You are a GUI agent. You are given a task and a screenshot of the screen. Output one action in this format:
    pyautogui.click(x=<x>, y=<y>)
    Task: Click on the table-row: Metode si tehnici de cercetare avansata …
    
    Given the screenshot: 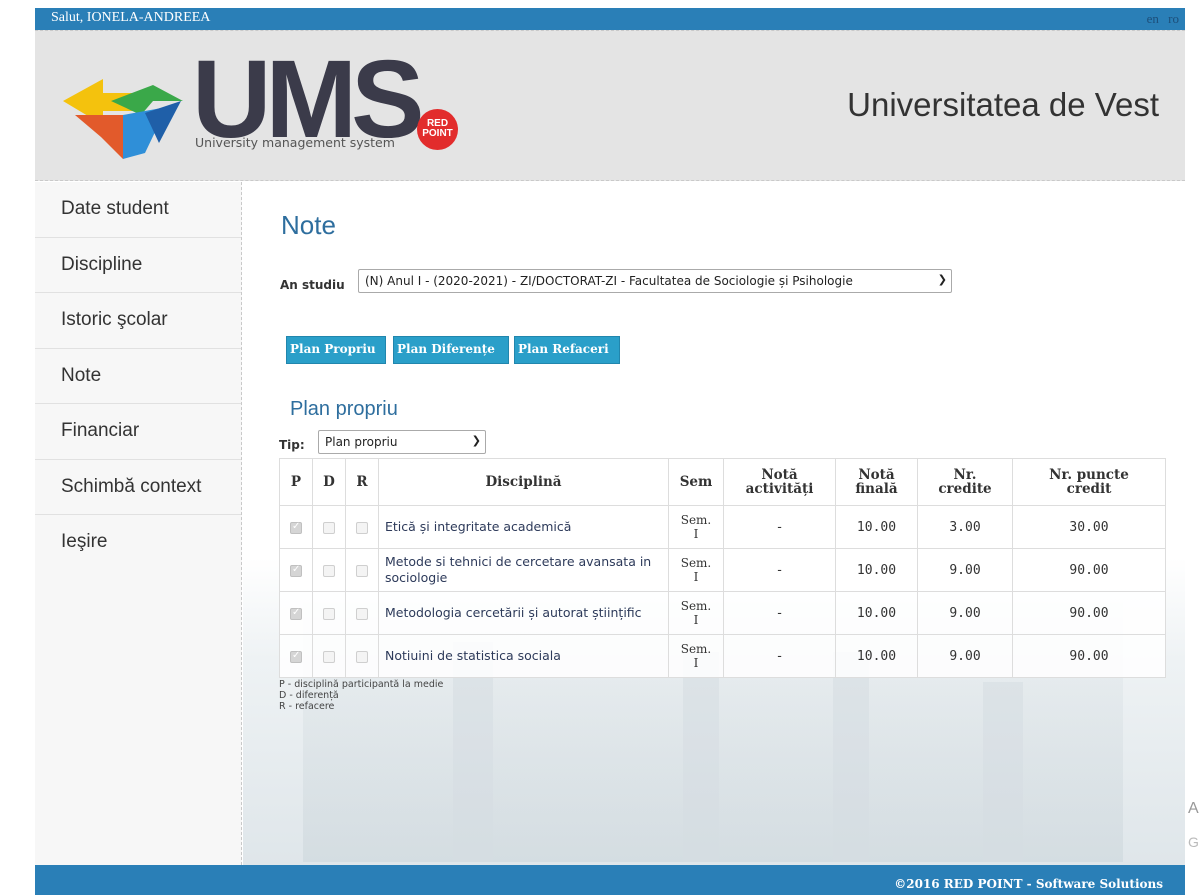 What is the action you would take?
    pyautogui.click(x=722, y=570)
    